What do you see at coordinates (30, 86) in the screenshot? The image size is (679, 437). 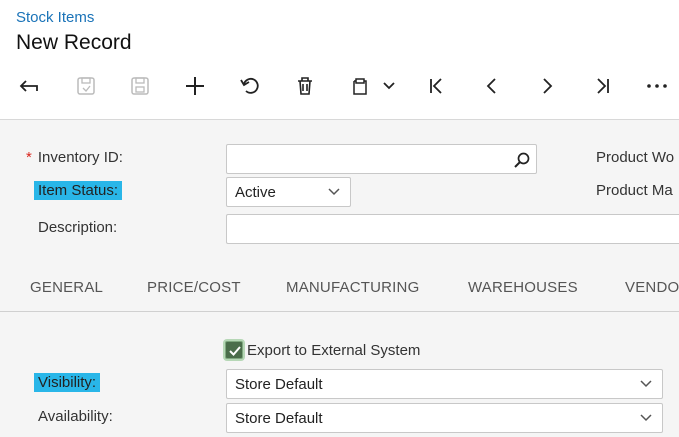 I see `undo-arrow-icon` at bounding box center [30, 86].